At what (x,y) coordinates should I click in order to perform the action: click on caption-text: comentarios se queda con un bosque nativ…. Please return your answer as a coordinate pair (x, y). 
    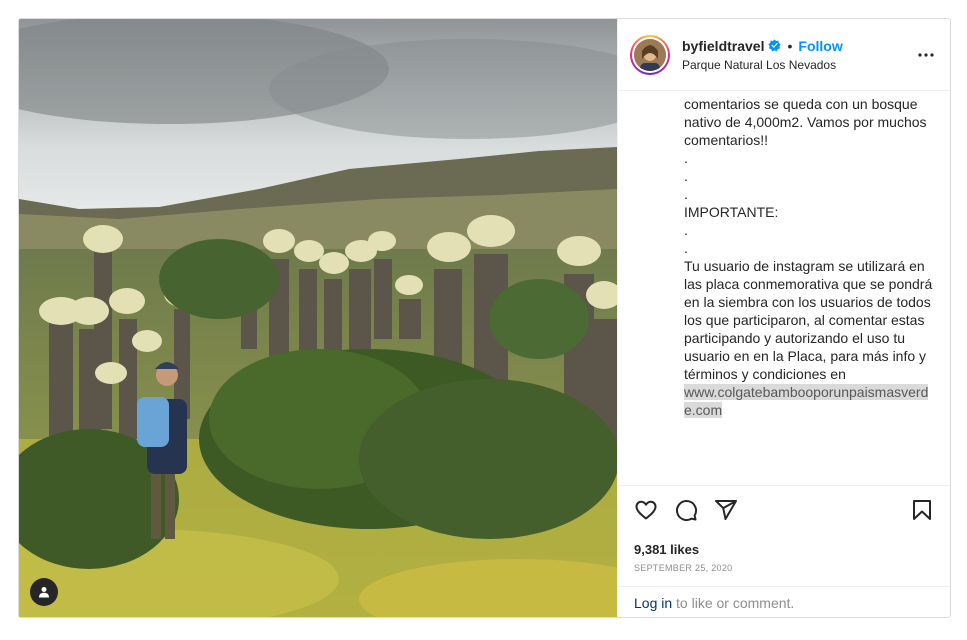
    Looking at the image, I should click on (808, 257).